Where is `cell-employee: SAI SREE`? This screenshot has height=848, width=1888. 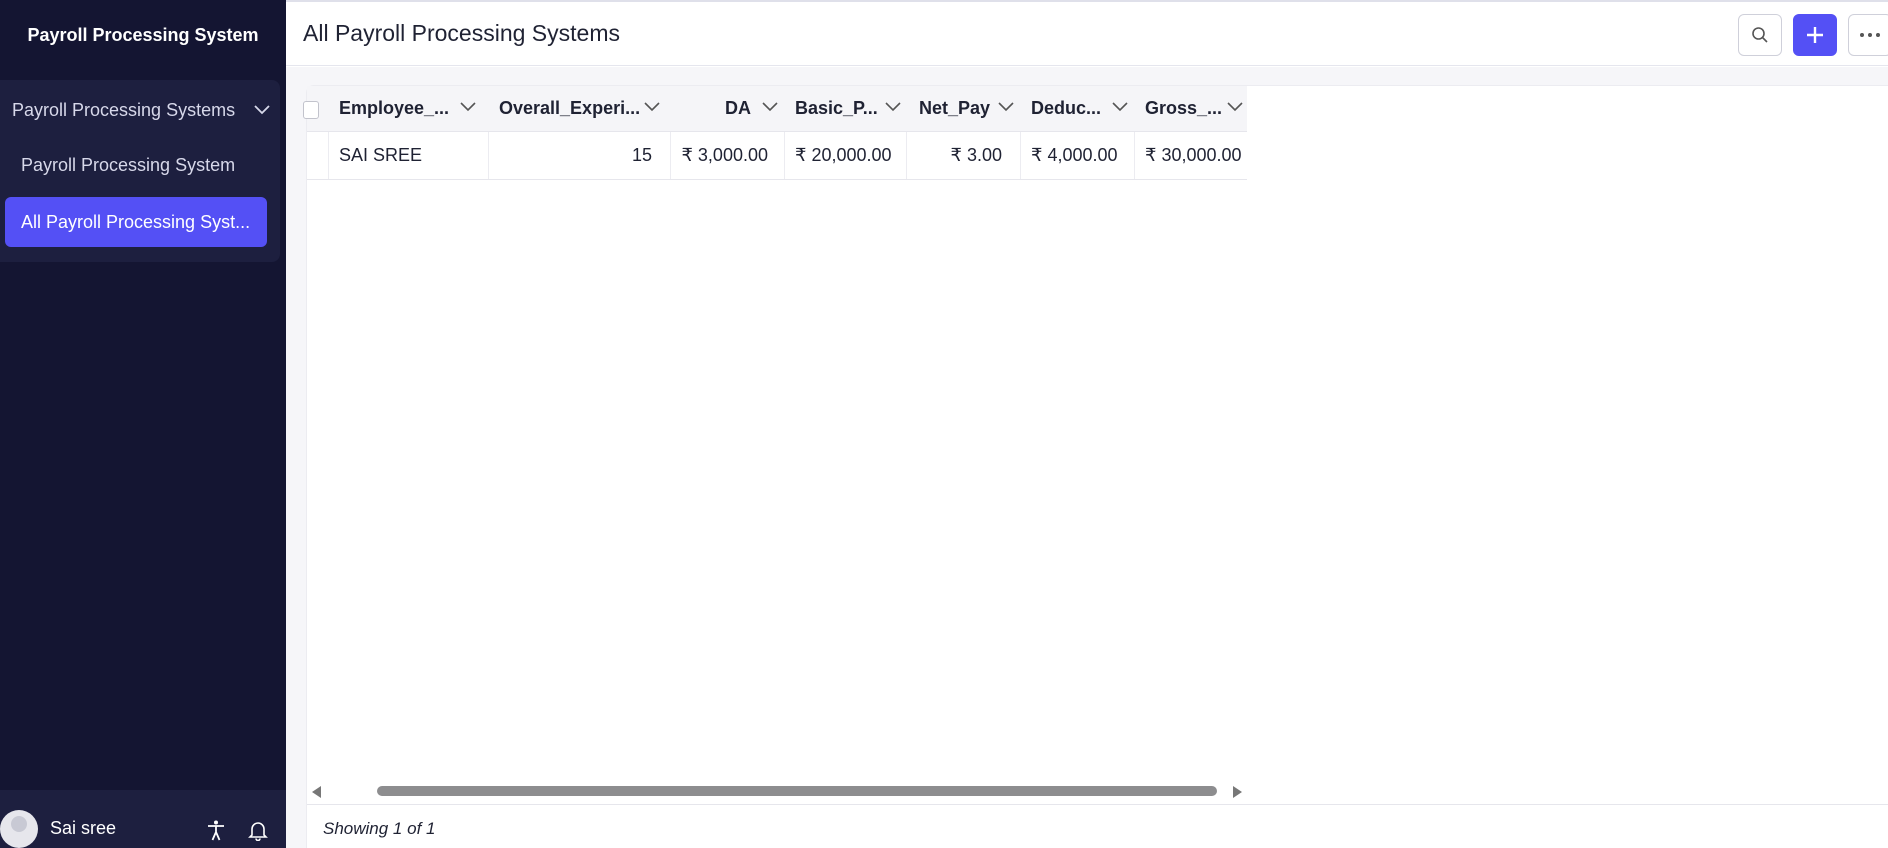 cell-employee: SAI SREE is located at coordinates (409, 155).